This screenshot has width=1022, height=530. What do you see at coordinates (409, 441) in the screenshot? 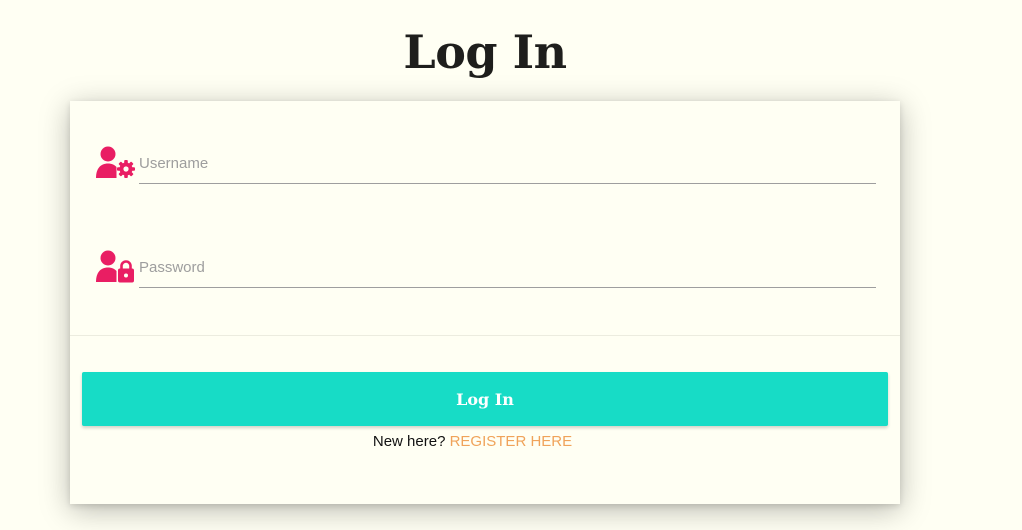
I see `register-prompt: New here?` at bounding box center [409, 441].